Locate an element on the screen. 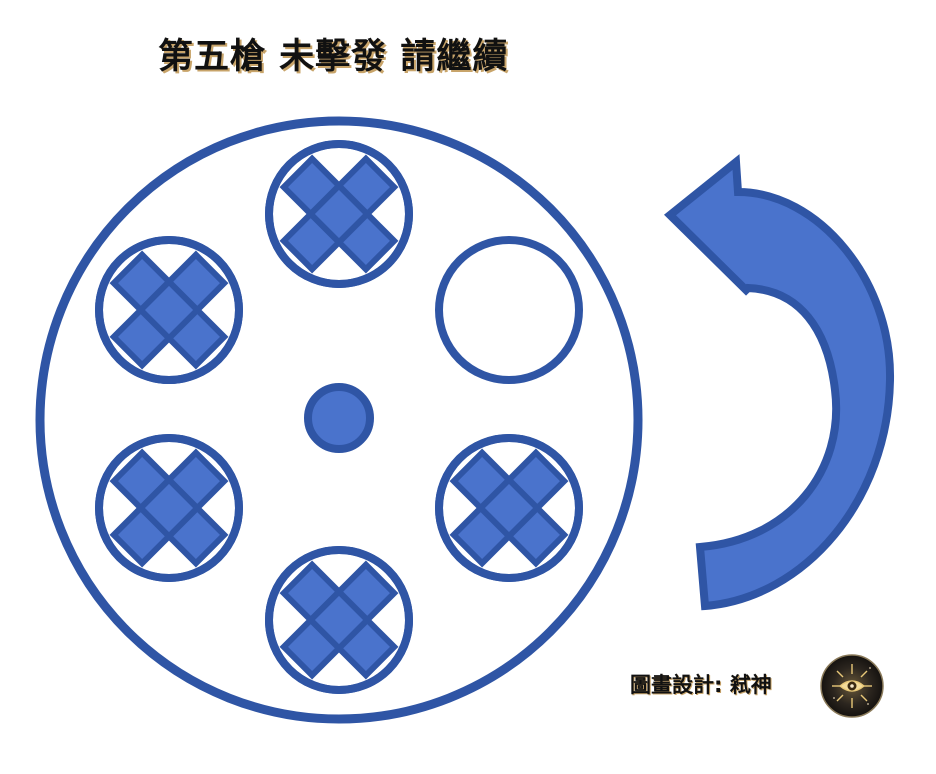  chamber-lower-left is located at coordinates (169, 508).